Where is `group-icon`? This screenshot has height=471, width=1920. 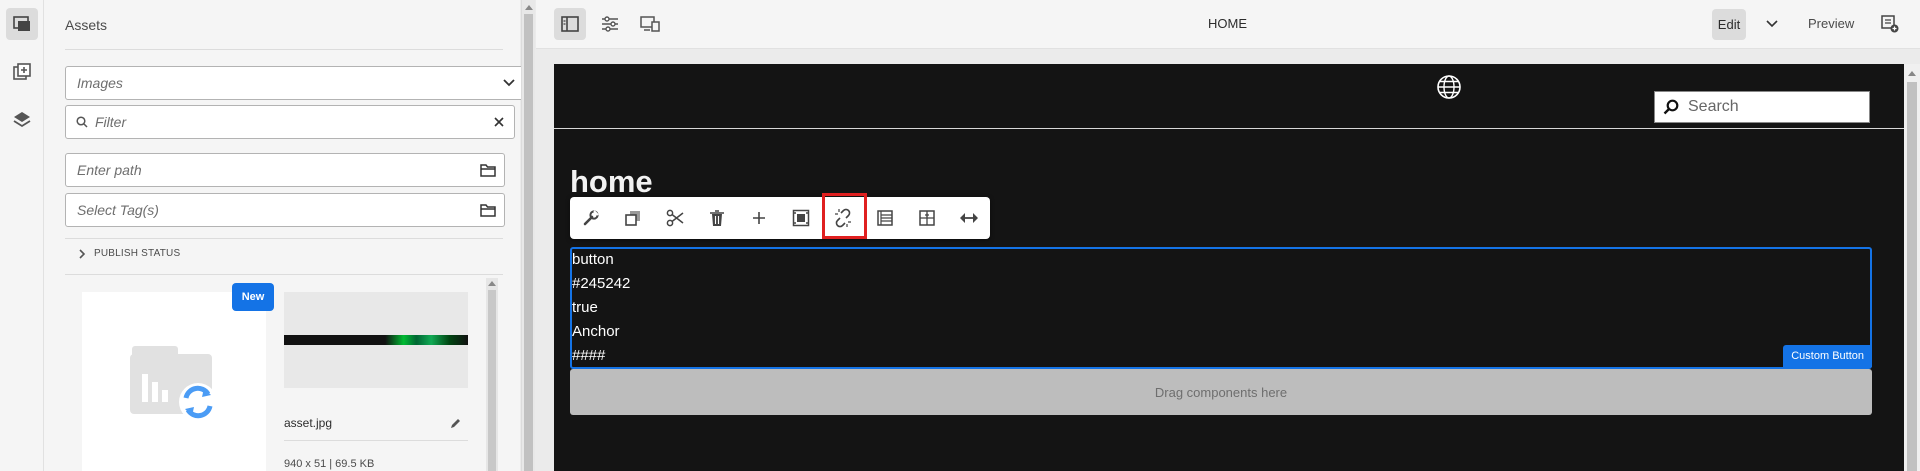 group-icon is located at coordinates (801, 218).